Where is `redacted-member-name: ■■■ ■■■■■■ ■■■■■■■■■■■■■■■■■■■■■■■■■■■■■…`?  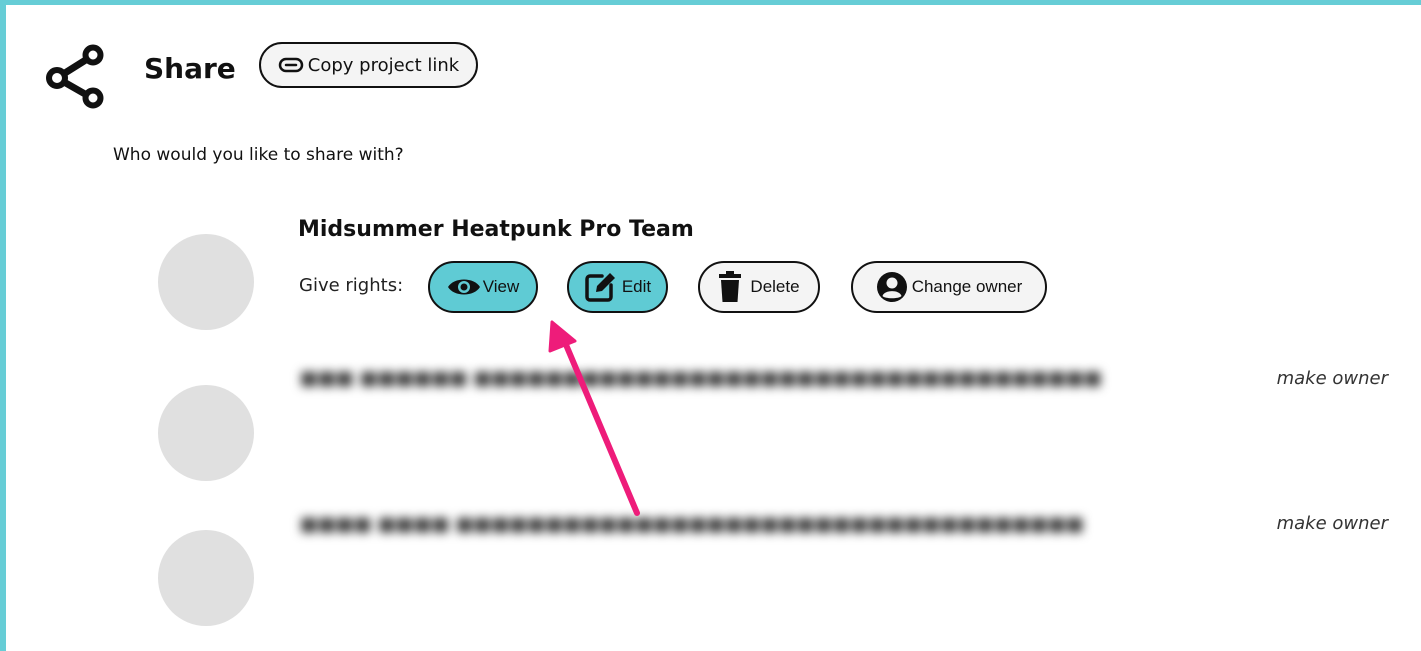
redacted-member-name: ■■■ ■■■■■■ ■■■■■■■■■■■■■■■■■■■■■■■■■■■■■… is located at coordinates (701, 378).